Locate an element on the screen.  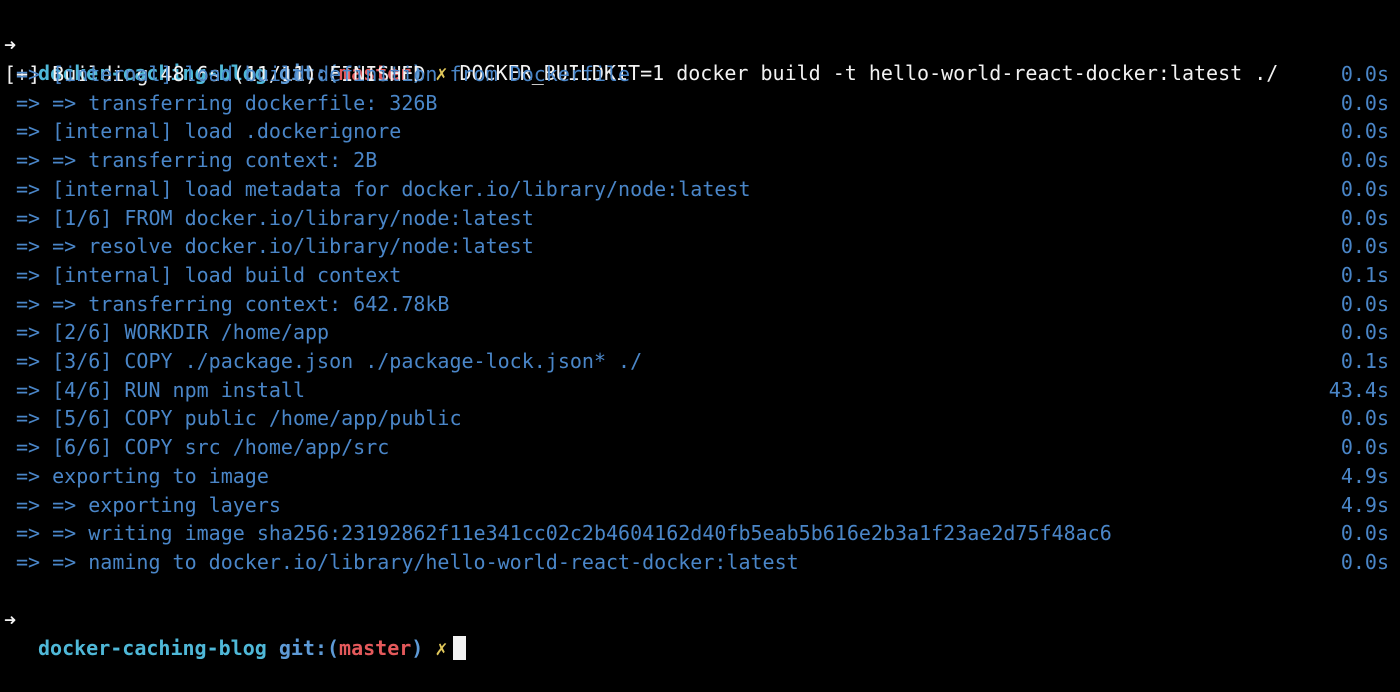
build-step-line: => [2/6] WORKDIR /home/app 0.0s is located at coordinates (700, 332).